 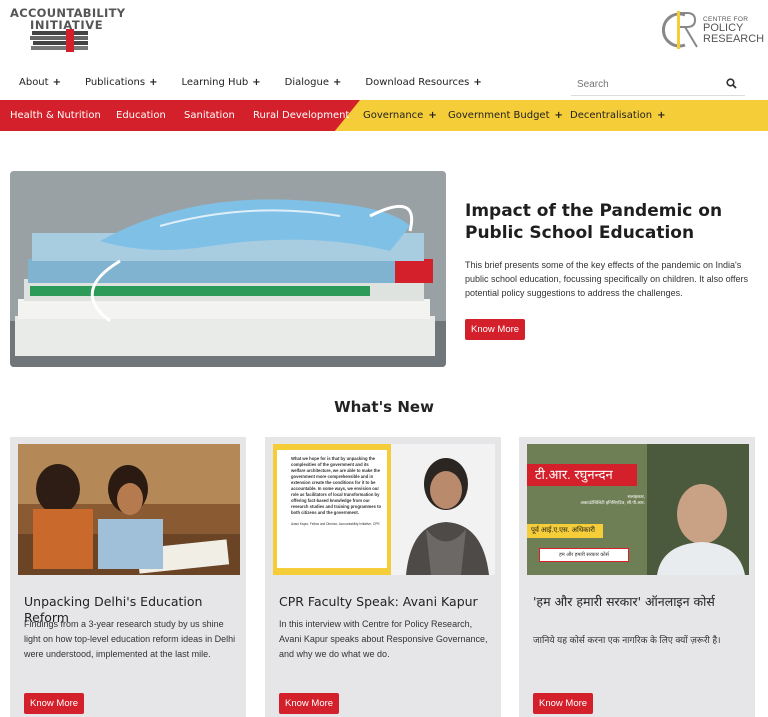 What do you see at coordinates (40, 82) in the screenshot?
I see `nav-about: About +` at bounding box center [40, 82].